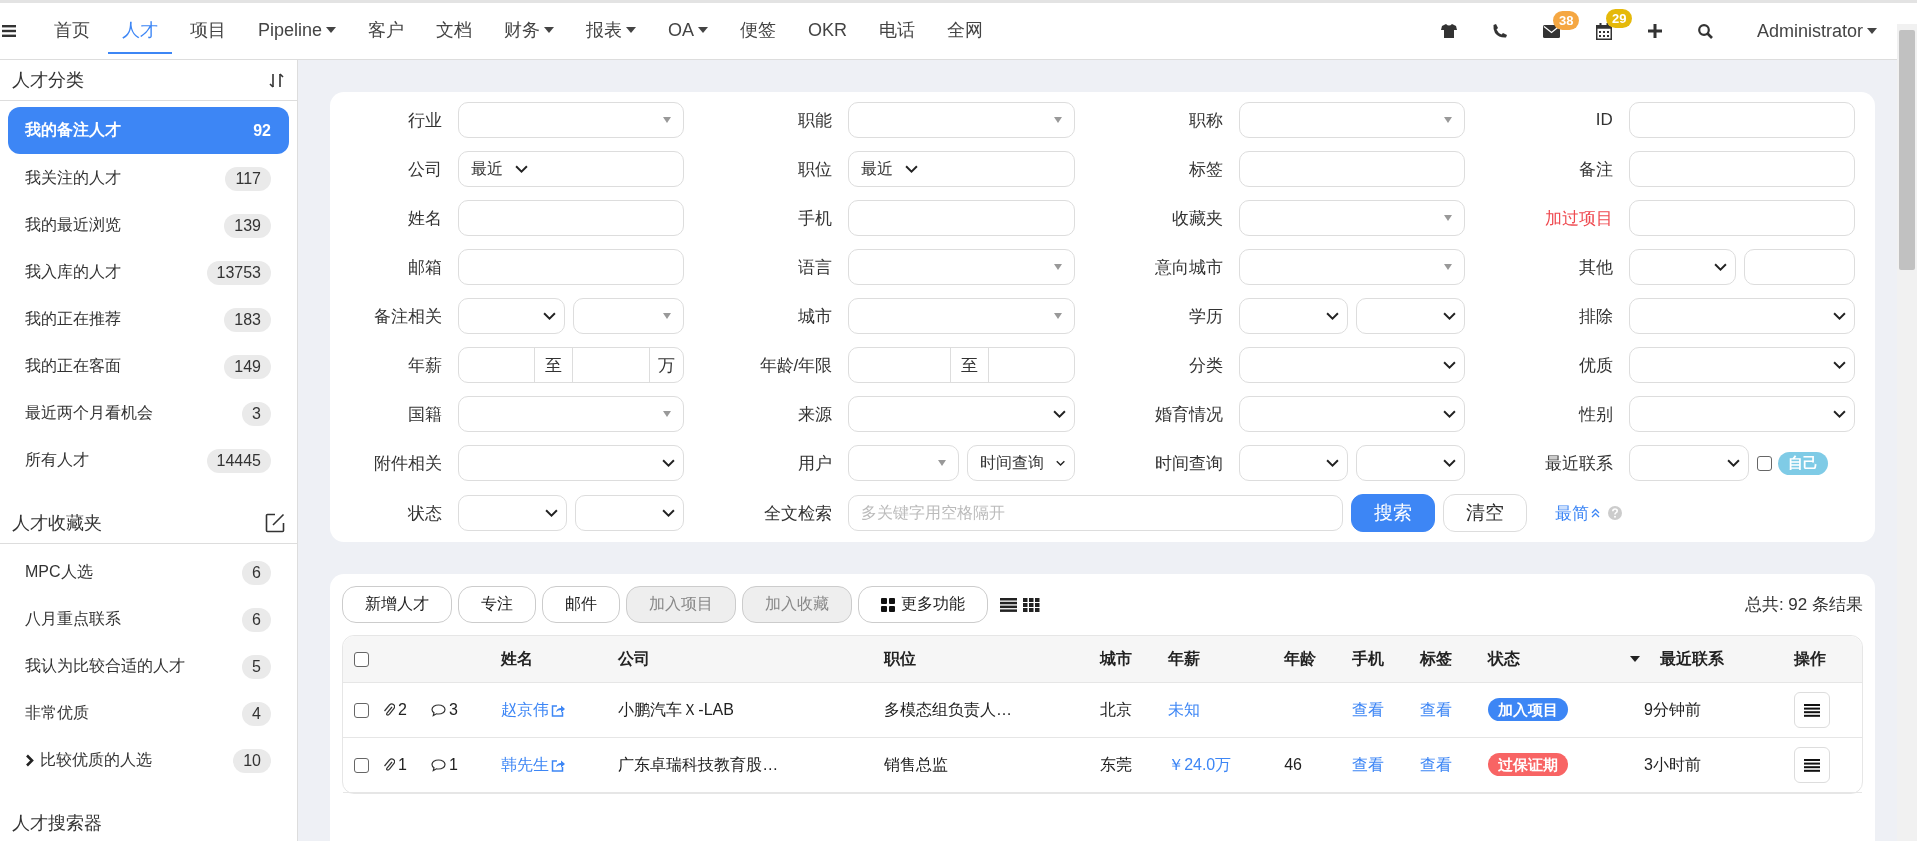 This screenshot has height=841, width=1917. What do you see at coordinates (72, 31) in the screenshot?
I see `nav-tab: 首页` at bounding box center [72, 31].